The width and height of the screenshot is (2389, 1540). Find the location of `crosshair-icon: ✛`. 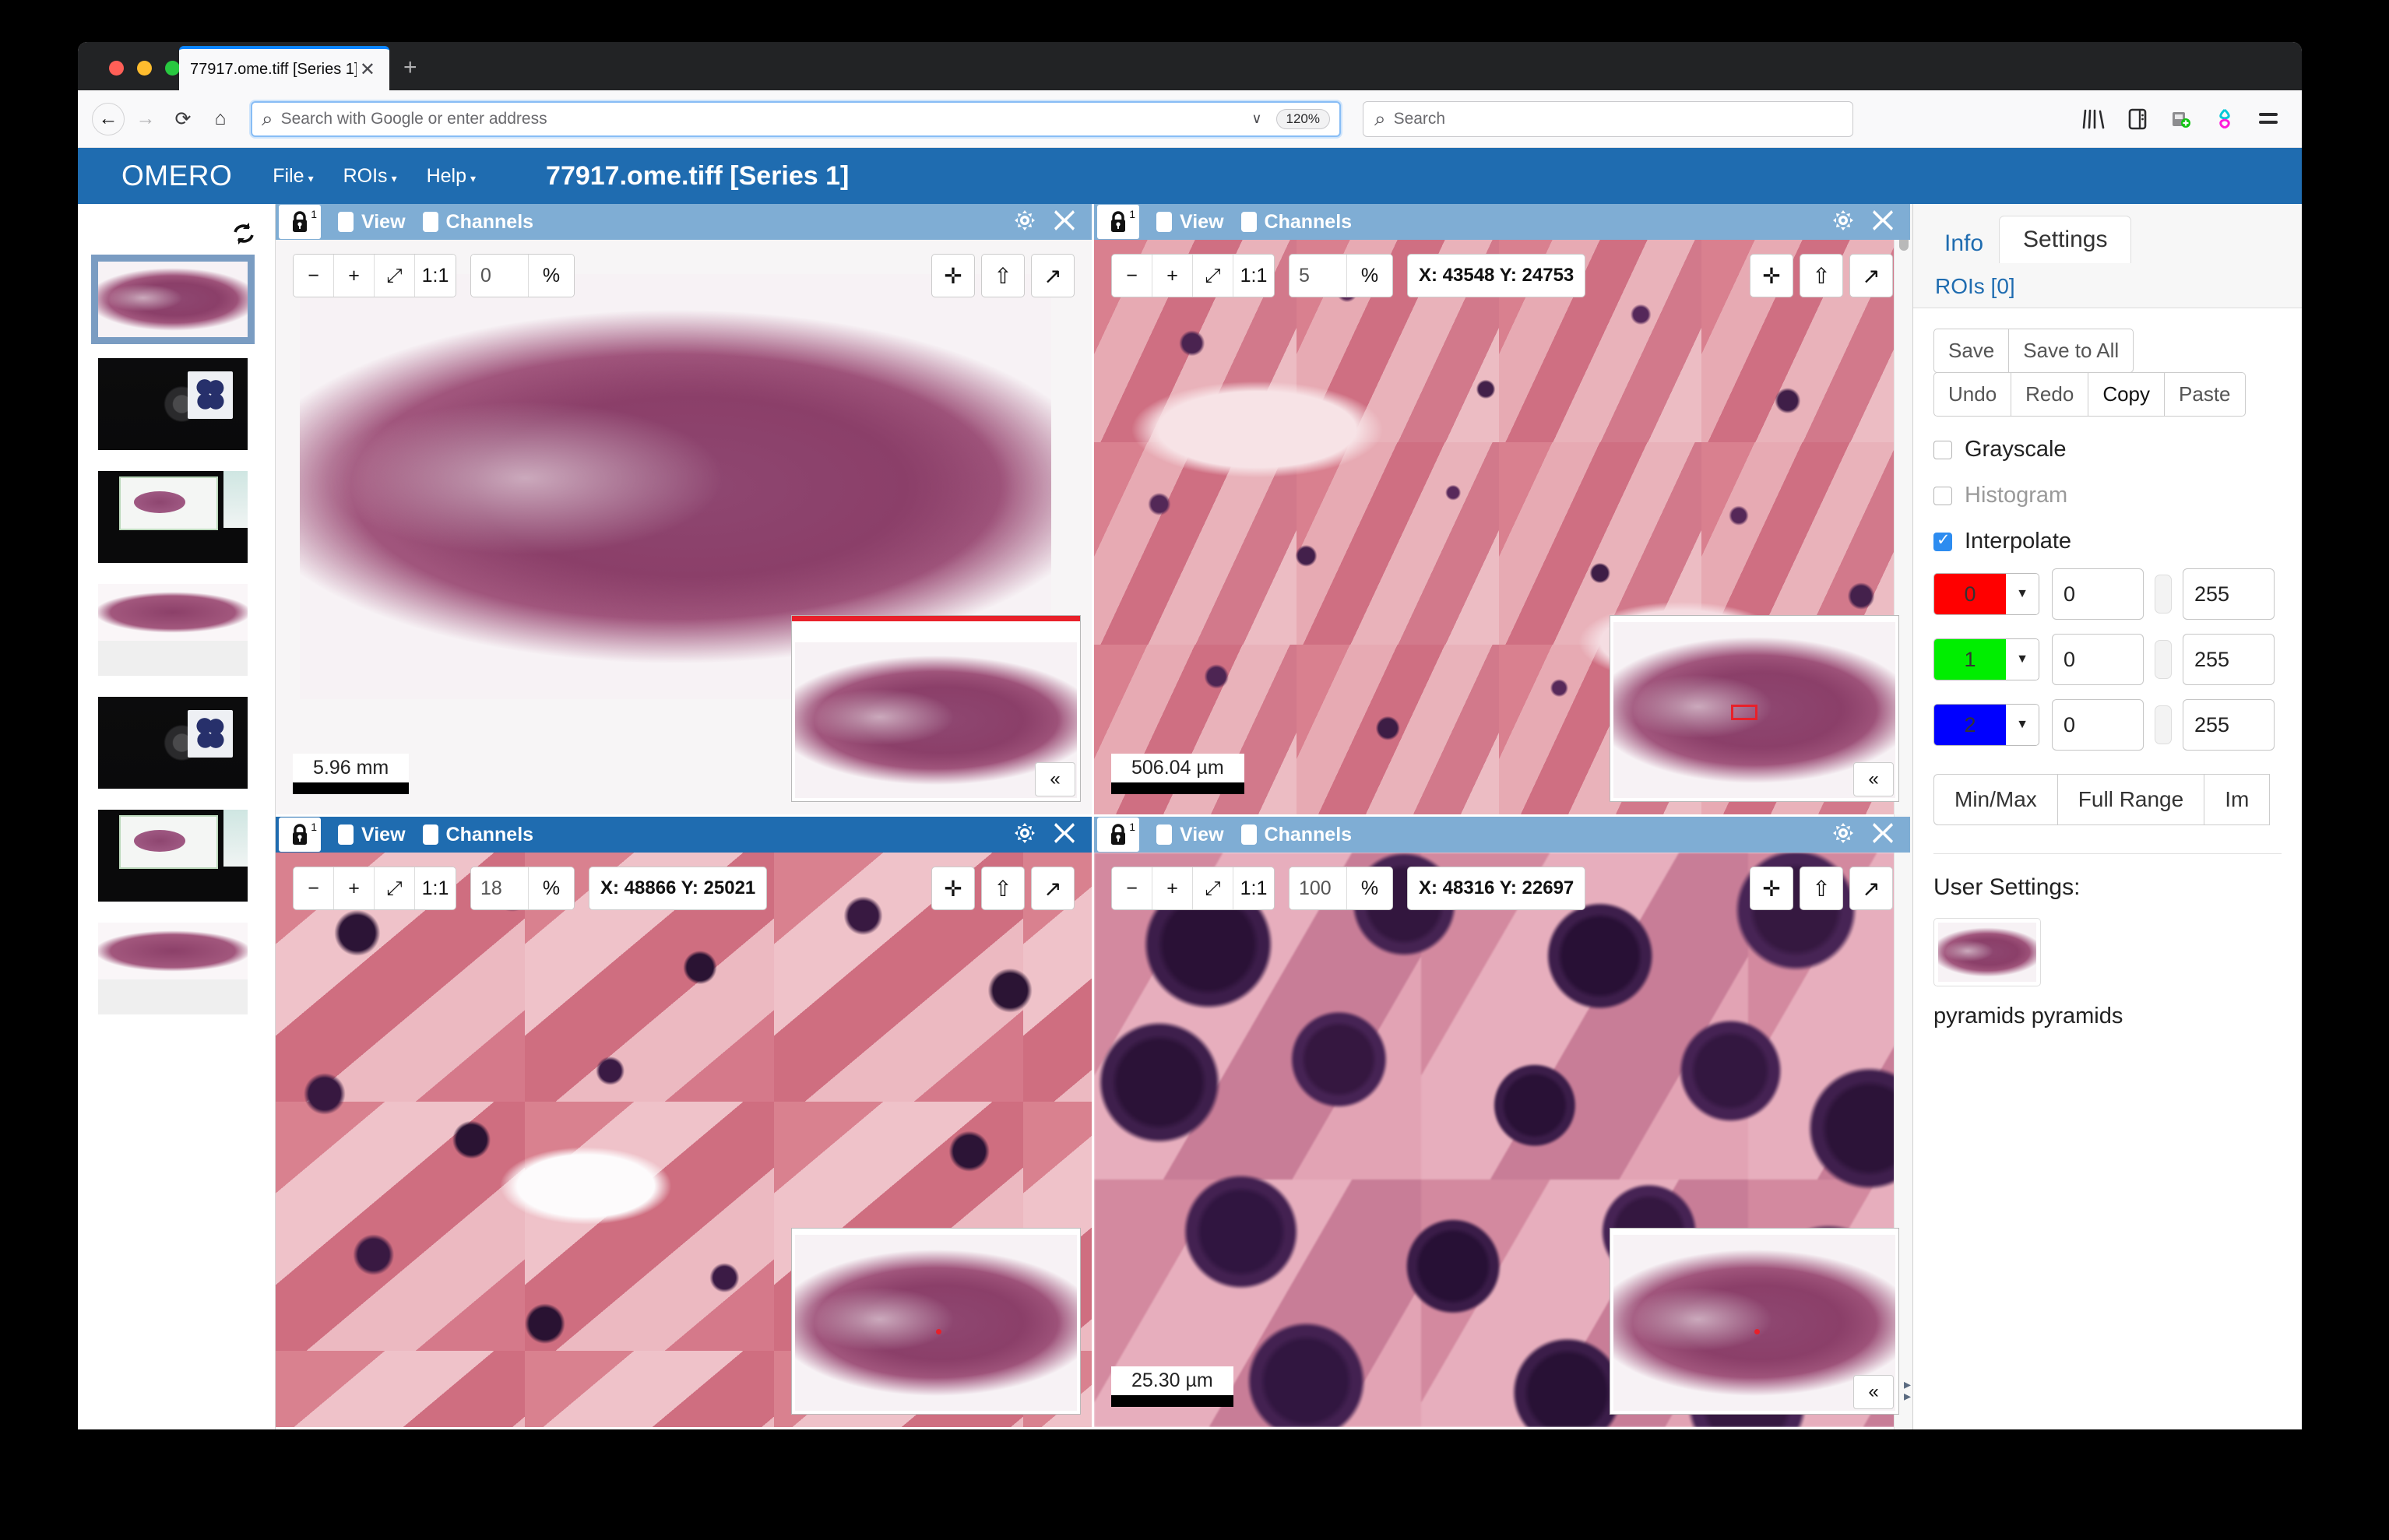

crosshair-icon: ✛ is located at coordinates (1771, 888).